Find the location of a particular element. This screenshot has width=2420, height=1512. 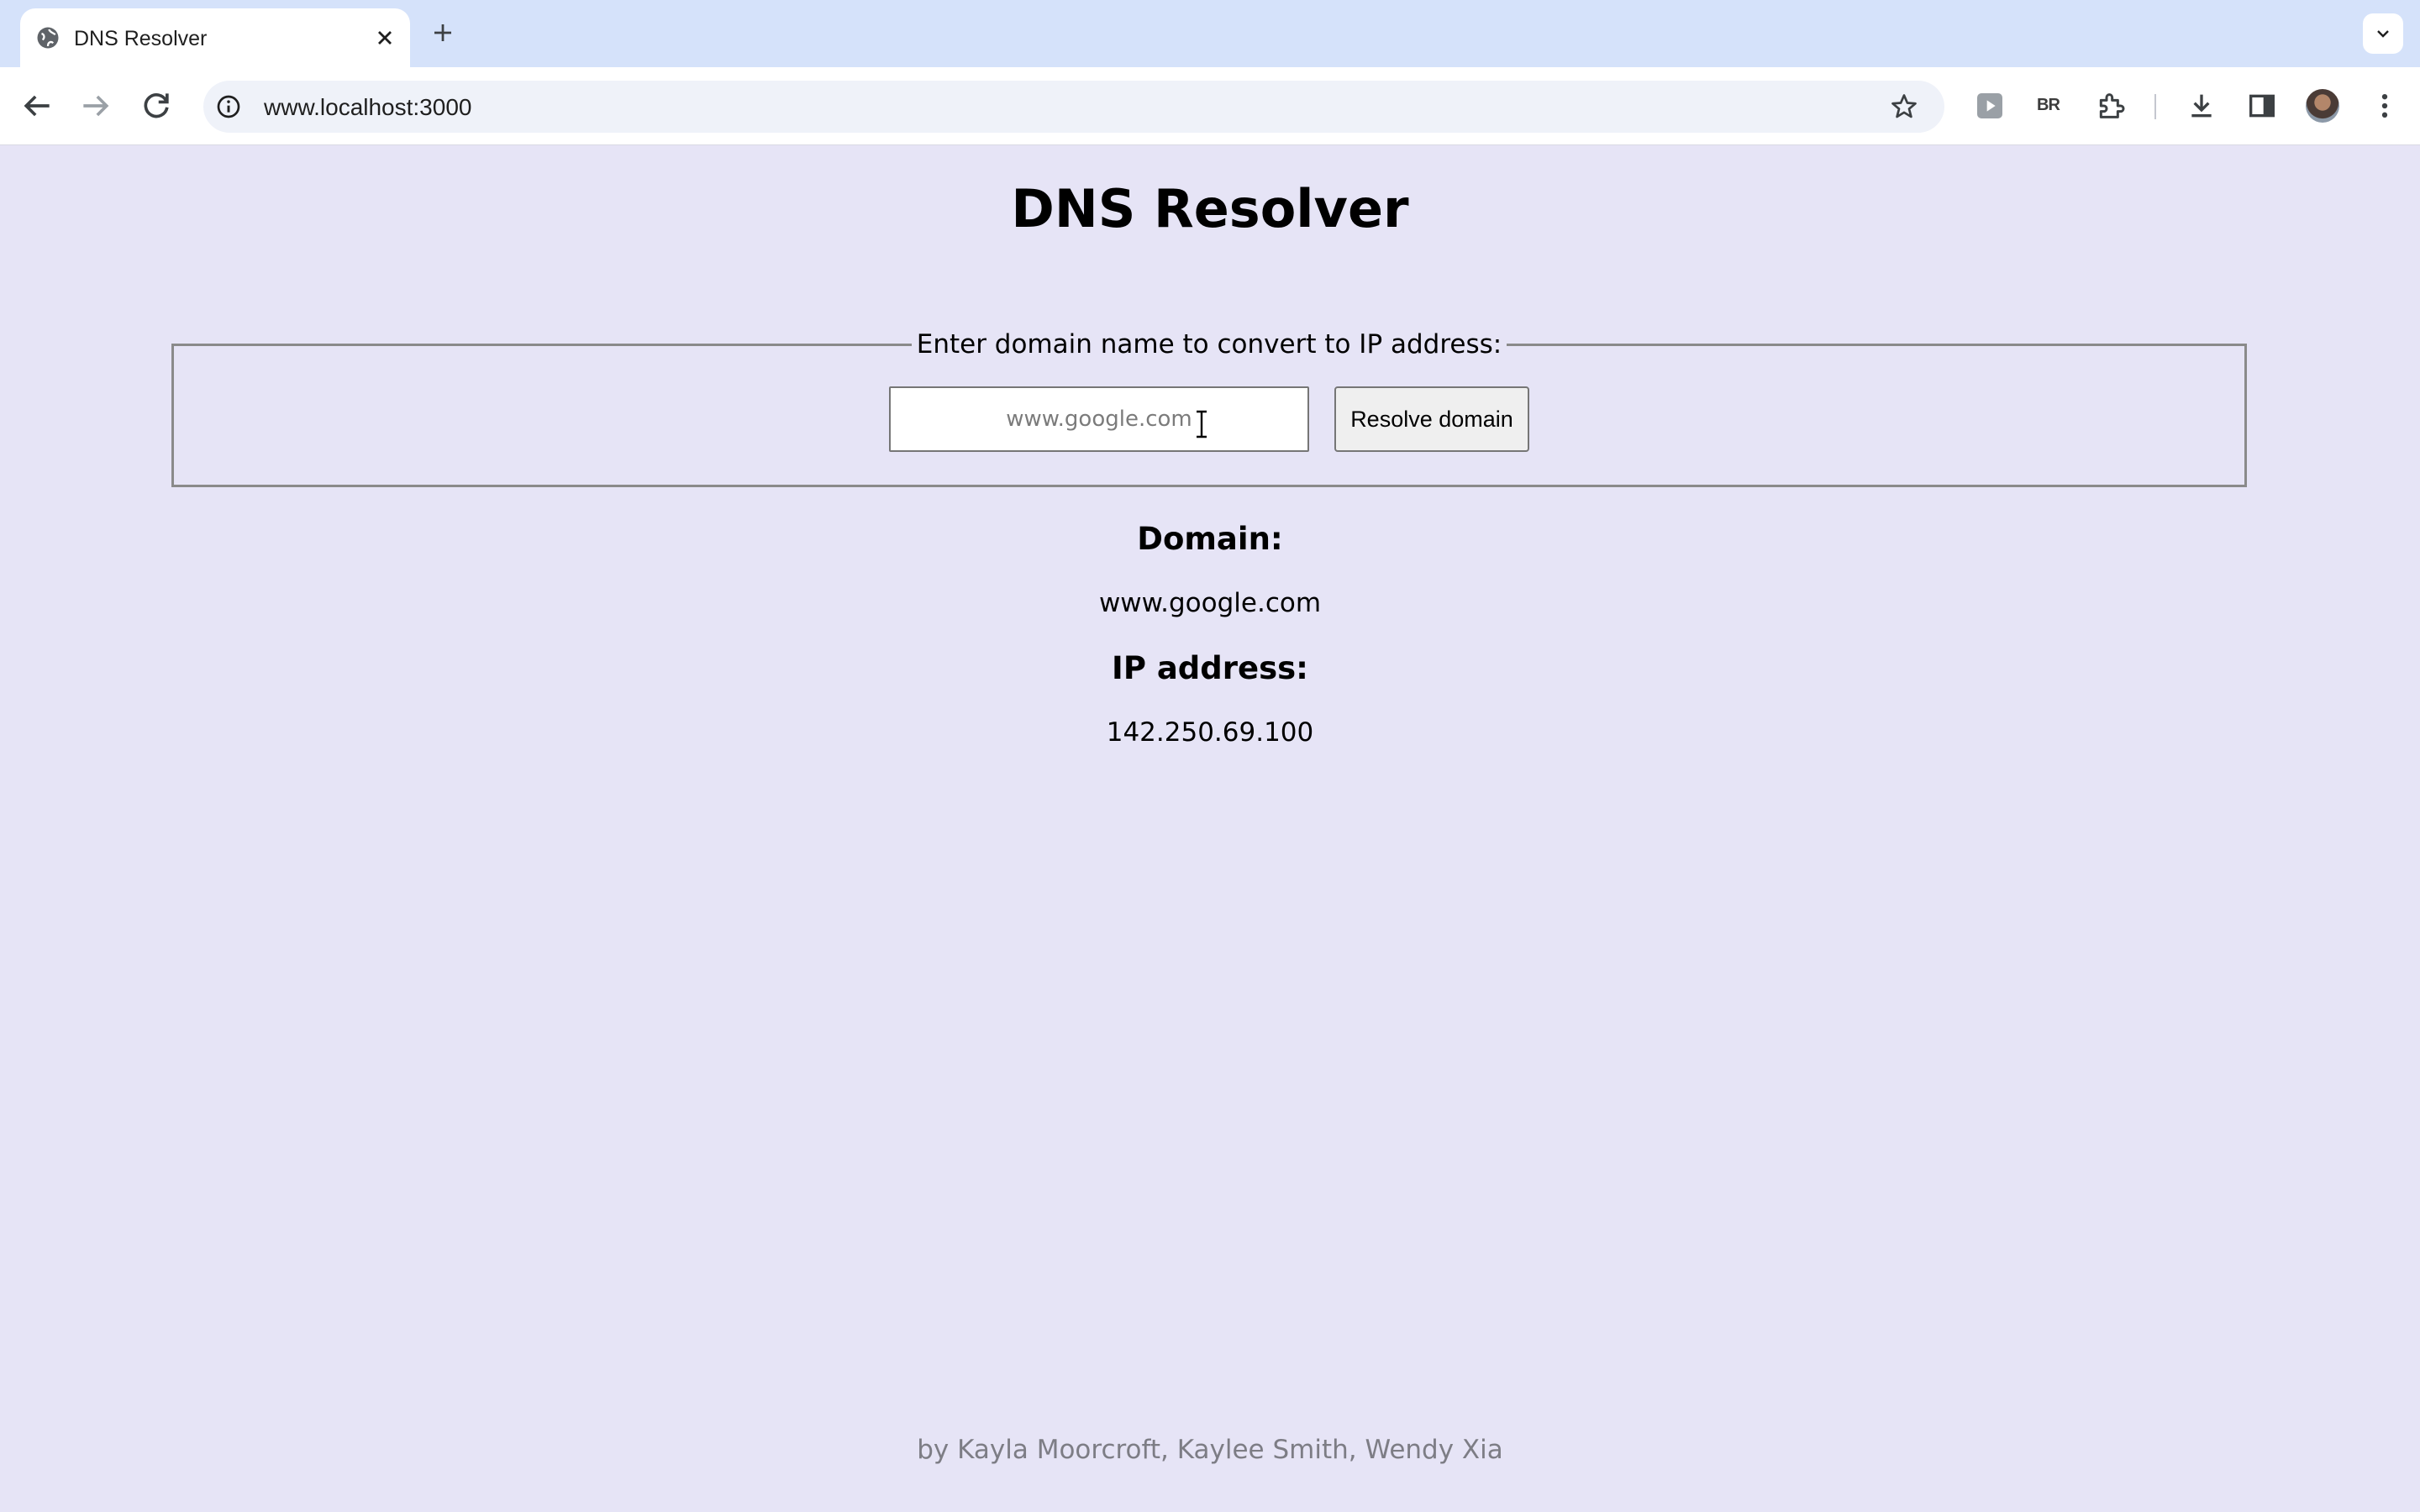

resolve-domain-button: Resolve domain is located at coordinates (1432, 419).